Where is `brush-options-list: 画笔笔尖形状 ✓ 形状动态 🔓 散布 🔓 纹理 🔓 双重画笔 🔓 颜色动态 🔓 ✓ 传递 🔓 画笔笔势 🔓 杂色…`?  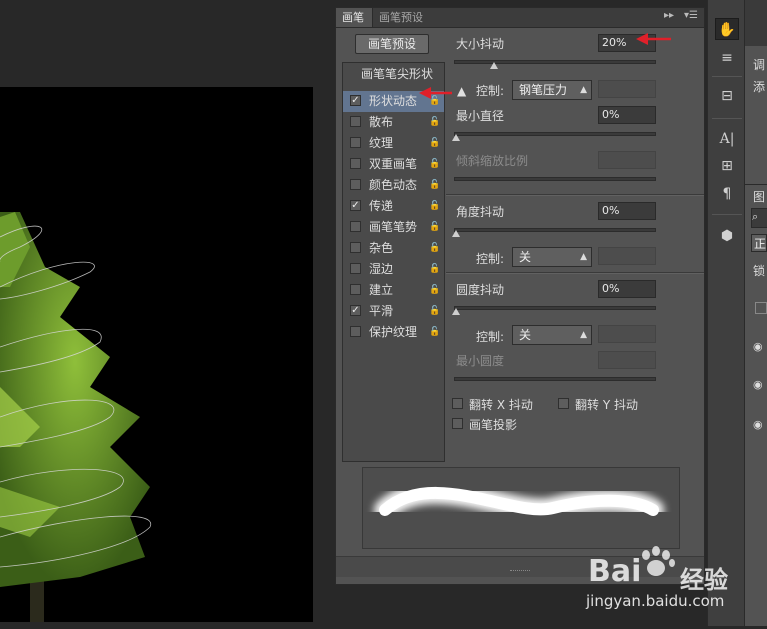 brush-options-list: 画笔笔尖形状 ✓ 形状动态 🔓 散布 🔓 纹理 🔓 双重画笔 🔓 颜色动态 🔓 ✓ 传递 🔓 画笔笔势 🔓 杂色… is located at coordinates (393, 262).